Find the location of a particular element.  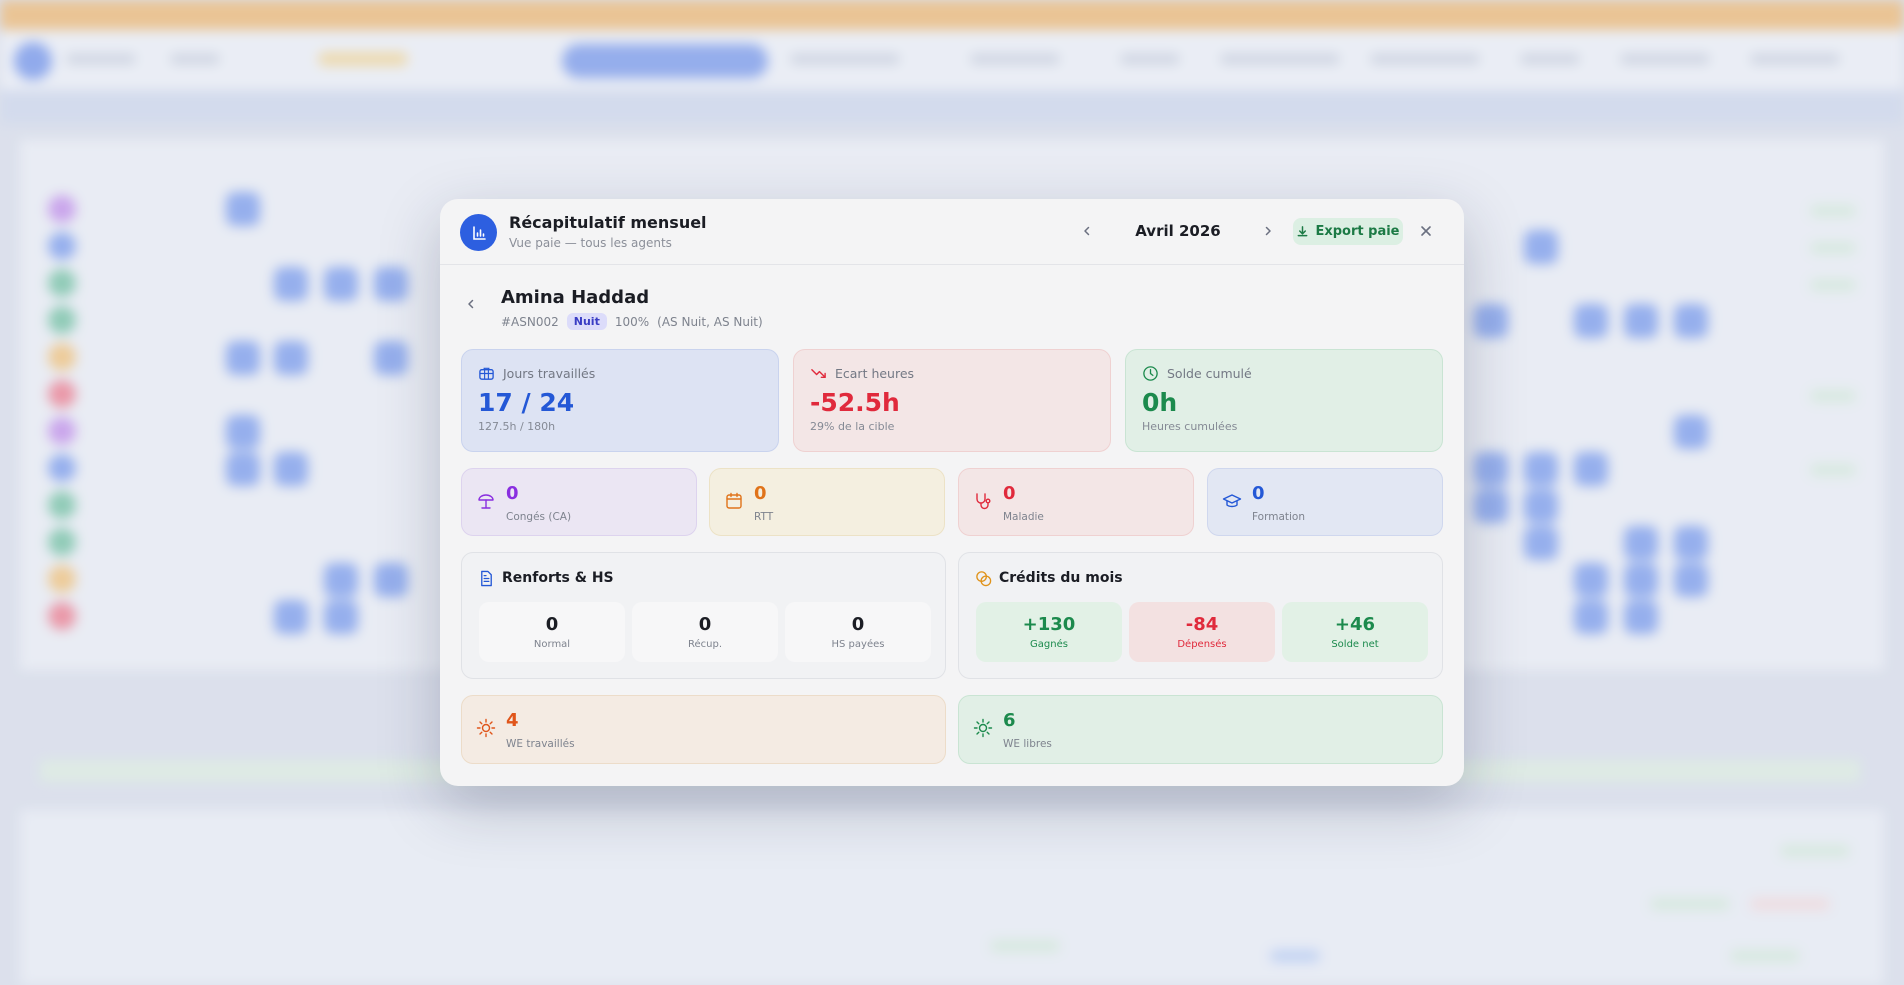

reinforcement-paid-overtime-value: 0 is located at coordinates (858, 624).